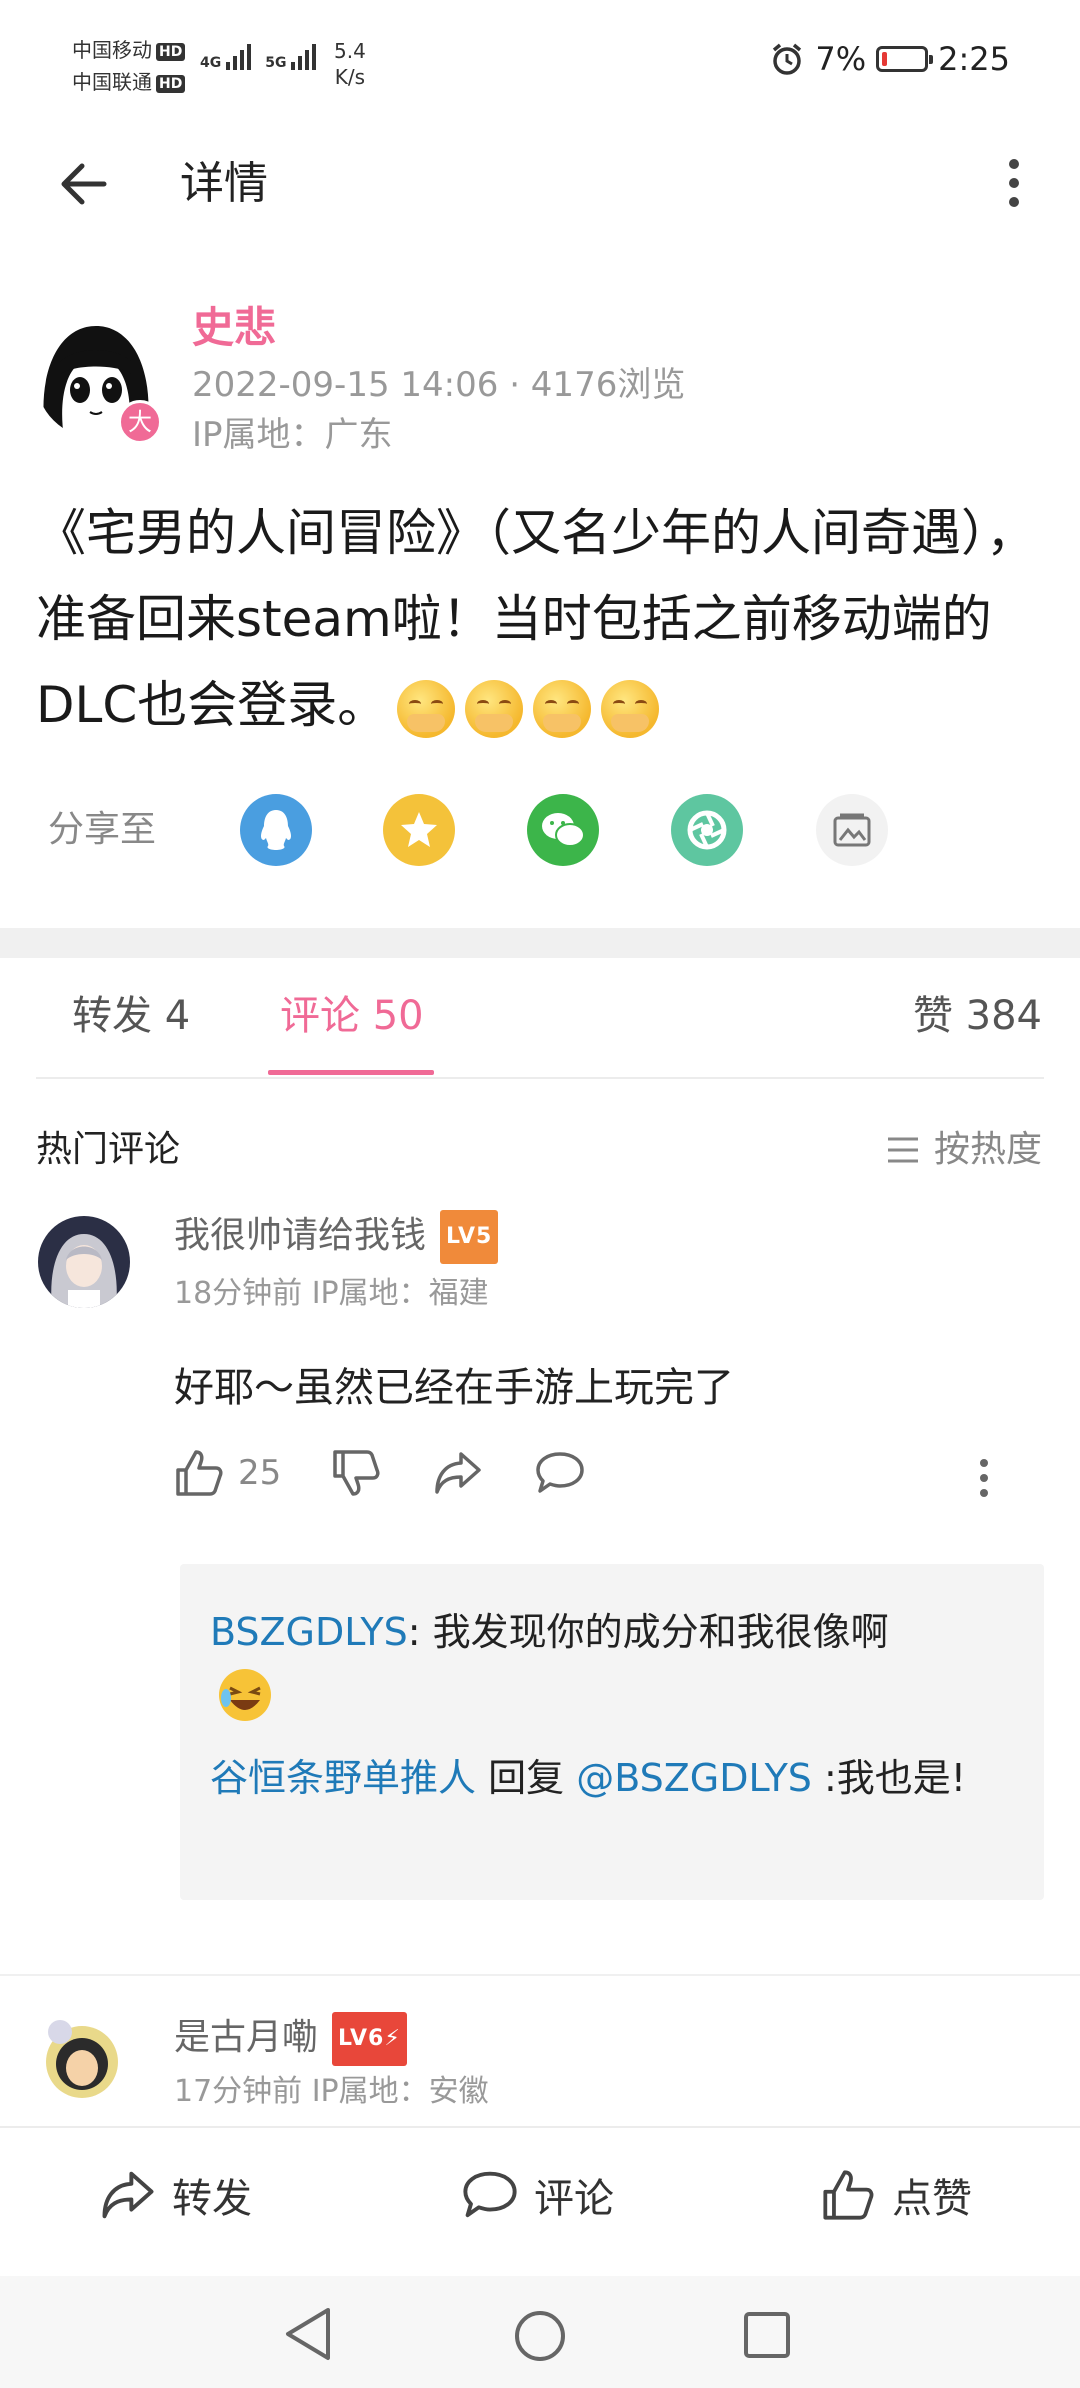 The width and height of the screenshot is (1080, 2388). I want to click on tab-divider, so click(540, 1078).